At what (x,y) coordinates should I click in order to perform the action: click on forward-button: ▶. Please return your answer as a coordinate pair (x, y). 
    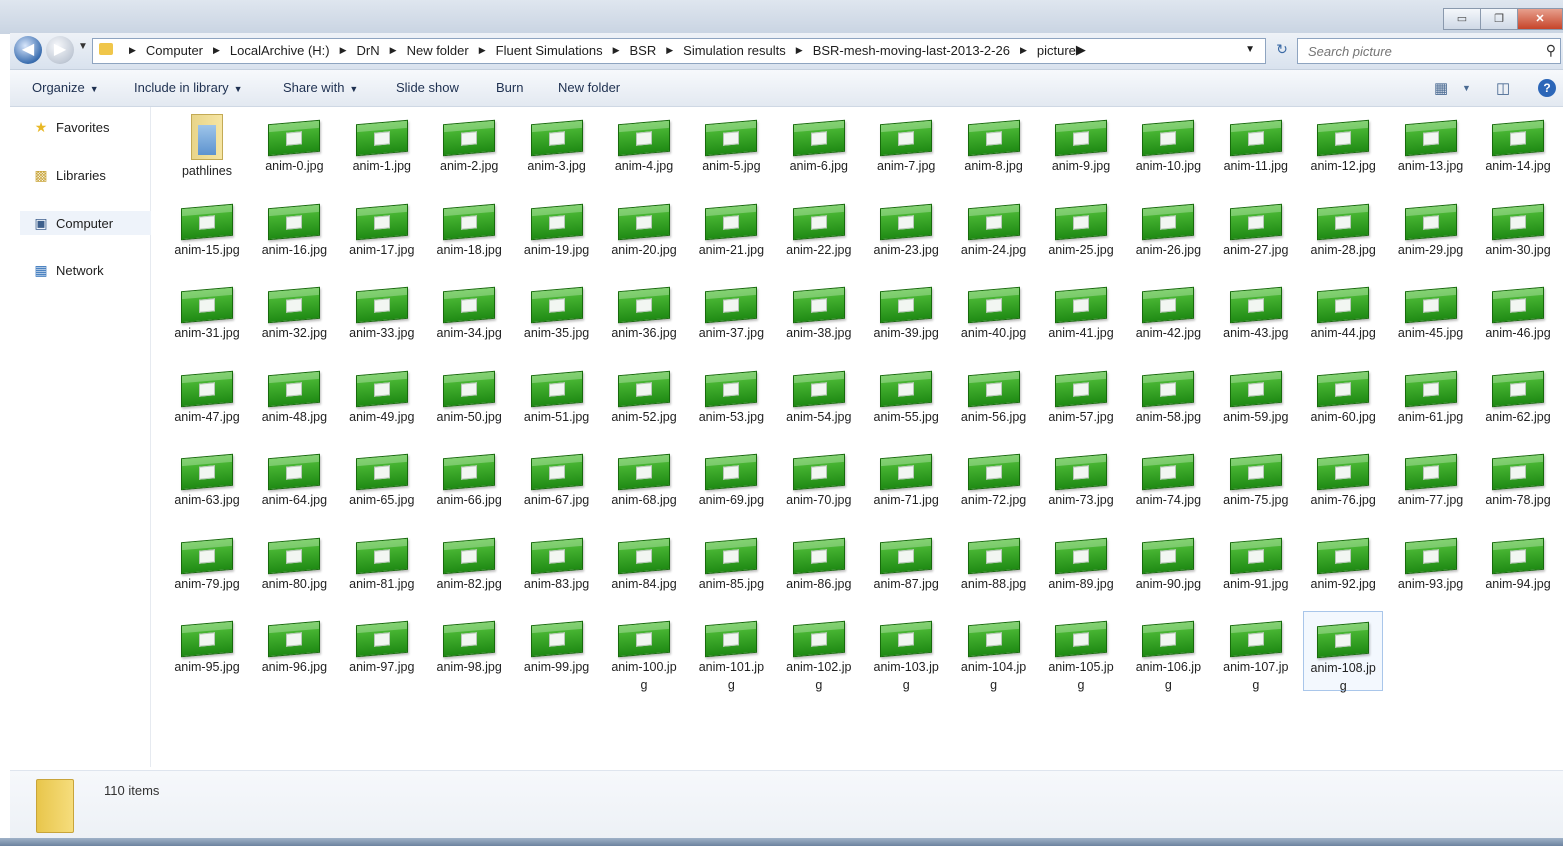
    Looking at the image, I should click on (60, 50).